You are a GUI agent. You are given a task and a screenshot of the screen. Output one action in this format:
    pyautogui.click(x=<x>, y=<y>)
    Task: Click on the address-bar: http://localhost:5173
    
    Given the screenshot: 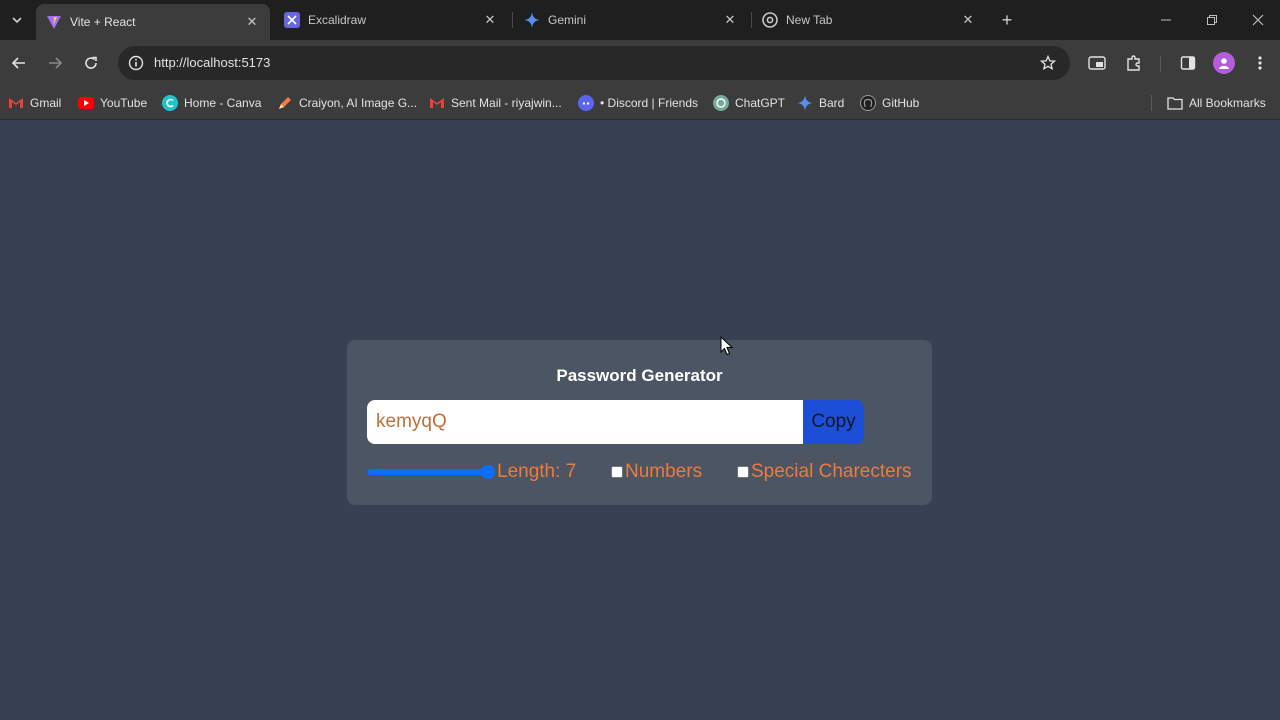 What is the action you would take?
    pyautogui.click(x=594, y=63)
    